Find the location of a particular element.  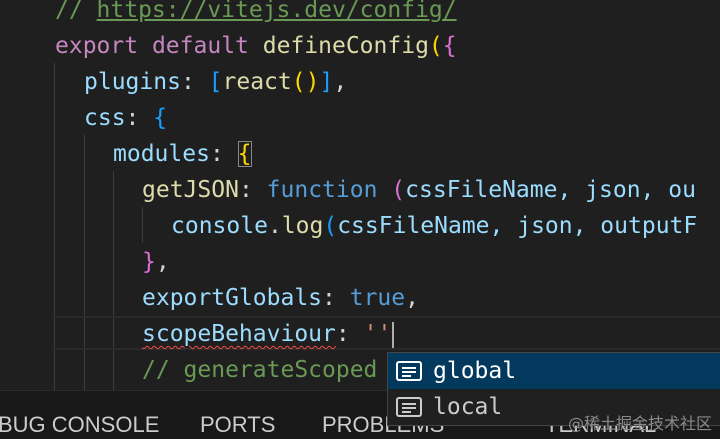

watermark: @稀土掘金技术社区 is located at coordinates (639, 423).